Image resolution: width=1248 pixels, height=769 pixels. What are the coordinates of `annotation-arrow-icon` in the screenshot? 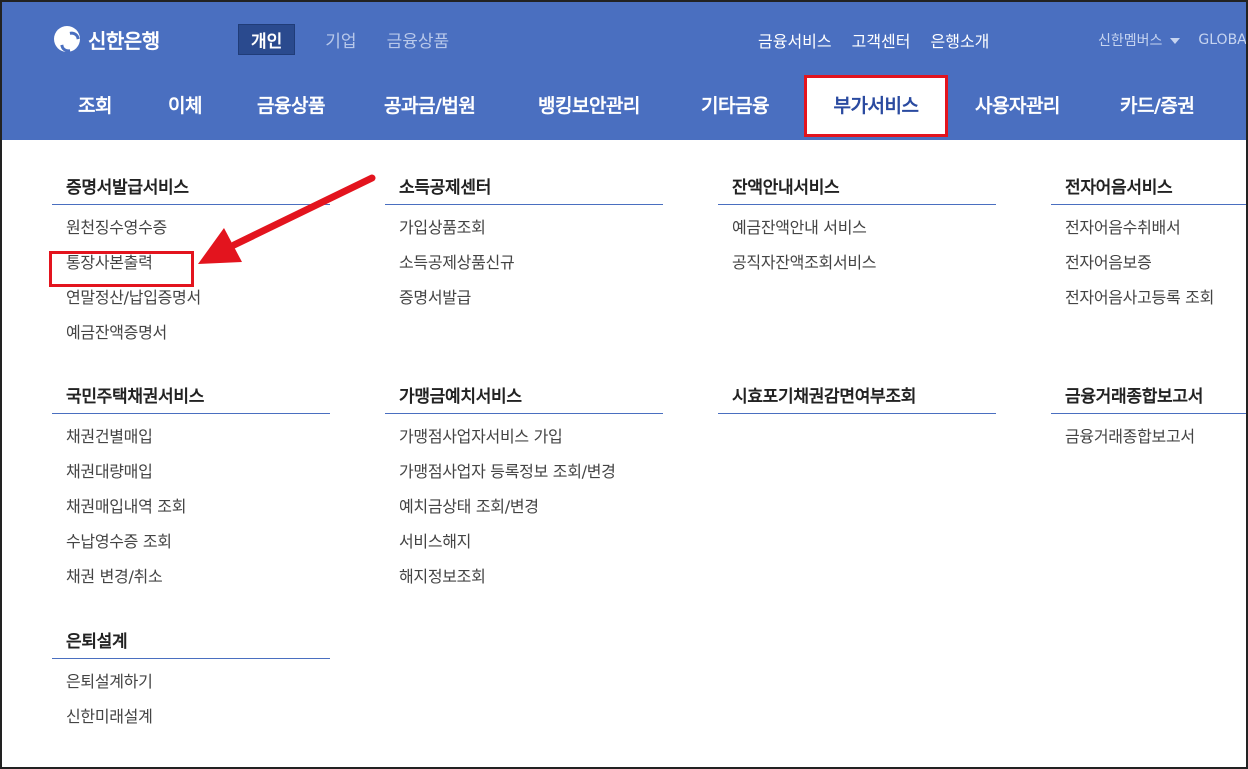 It's located at (287, 219).